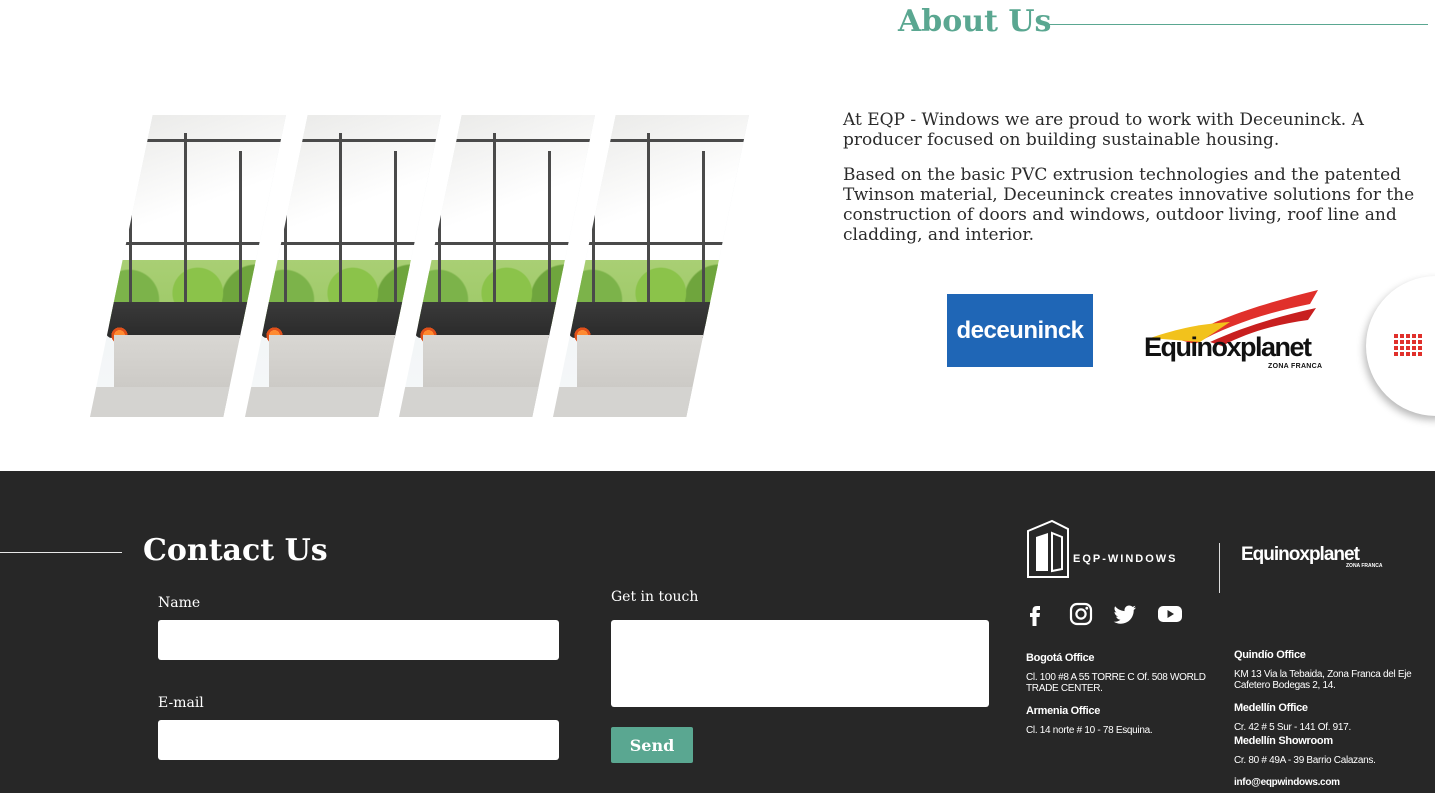 This screenshot has width=1435, height=793. What do you see at coordinates (1295, 366) in the screenshot?
I see `equinox-logo-subtext: ZONA FRANCA` at bounding box center [1295, 366].